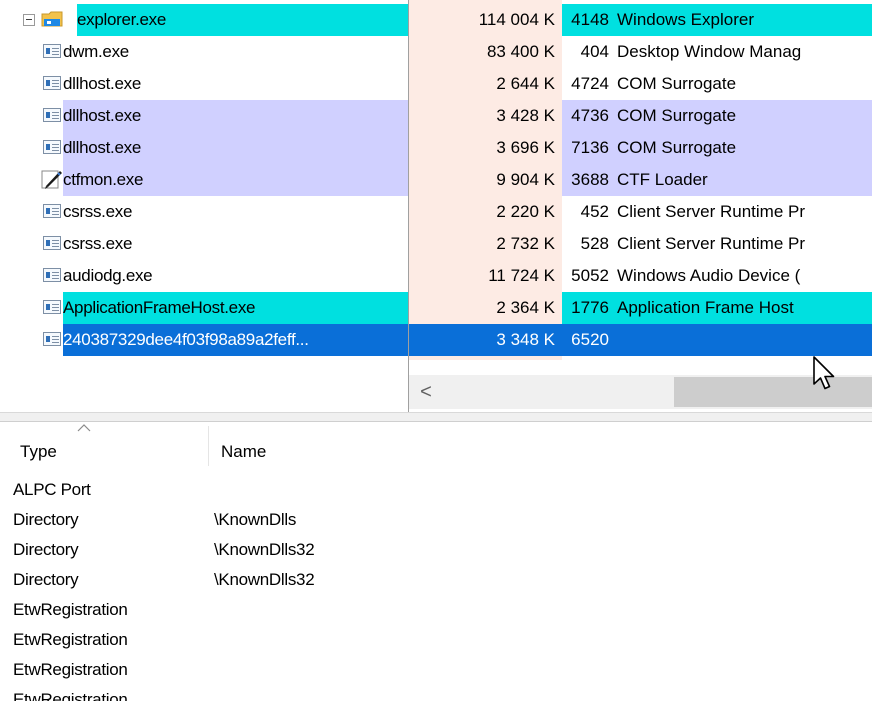 Image resolution: width=872 pixels, height=701 pixels. I want to click on process-detail-cells: 83 400 K 404 Desktop Window Manag, so click(640, 52).